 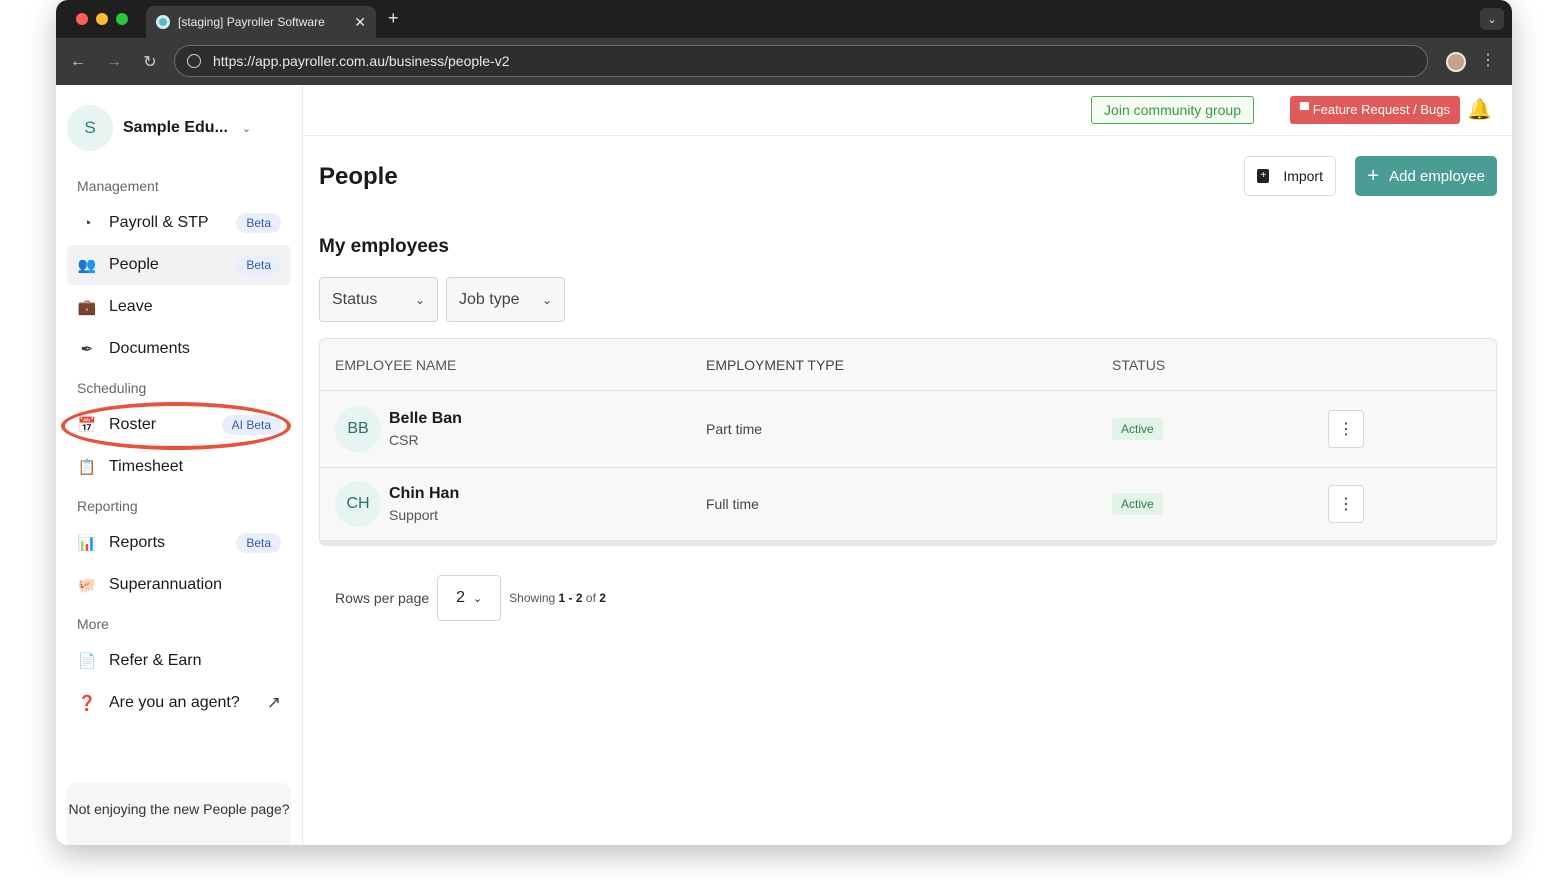 What do you see at coordinates (179, 265) in the screenshot?
I see `sidebar-item-people: 👥 People Beta` at bounding box center [179, 265].